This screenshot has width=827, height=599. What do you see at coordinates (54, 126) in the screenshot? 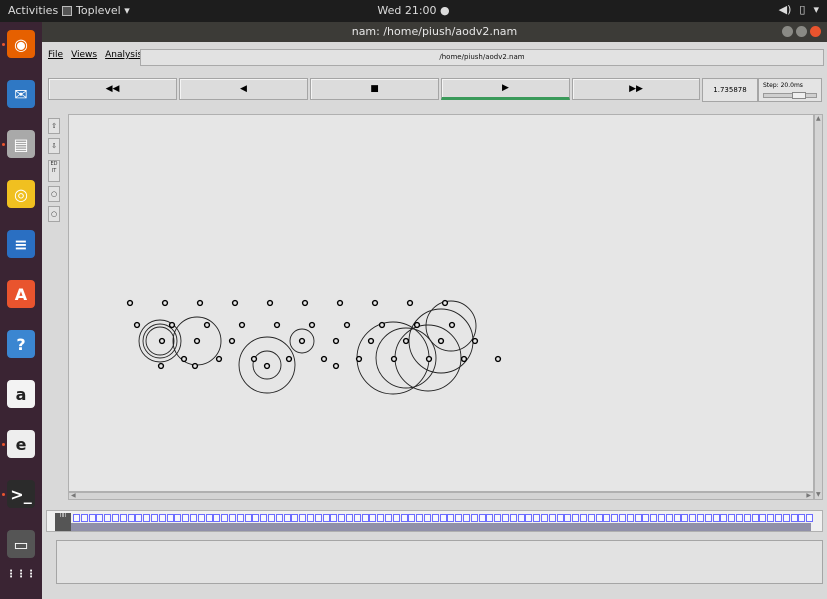
I see `zoom-in-button: ⇧` at bounding box center [54, 126].